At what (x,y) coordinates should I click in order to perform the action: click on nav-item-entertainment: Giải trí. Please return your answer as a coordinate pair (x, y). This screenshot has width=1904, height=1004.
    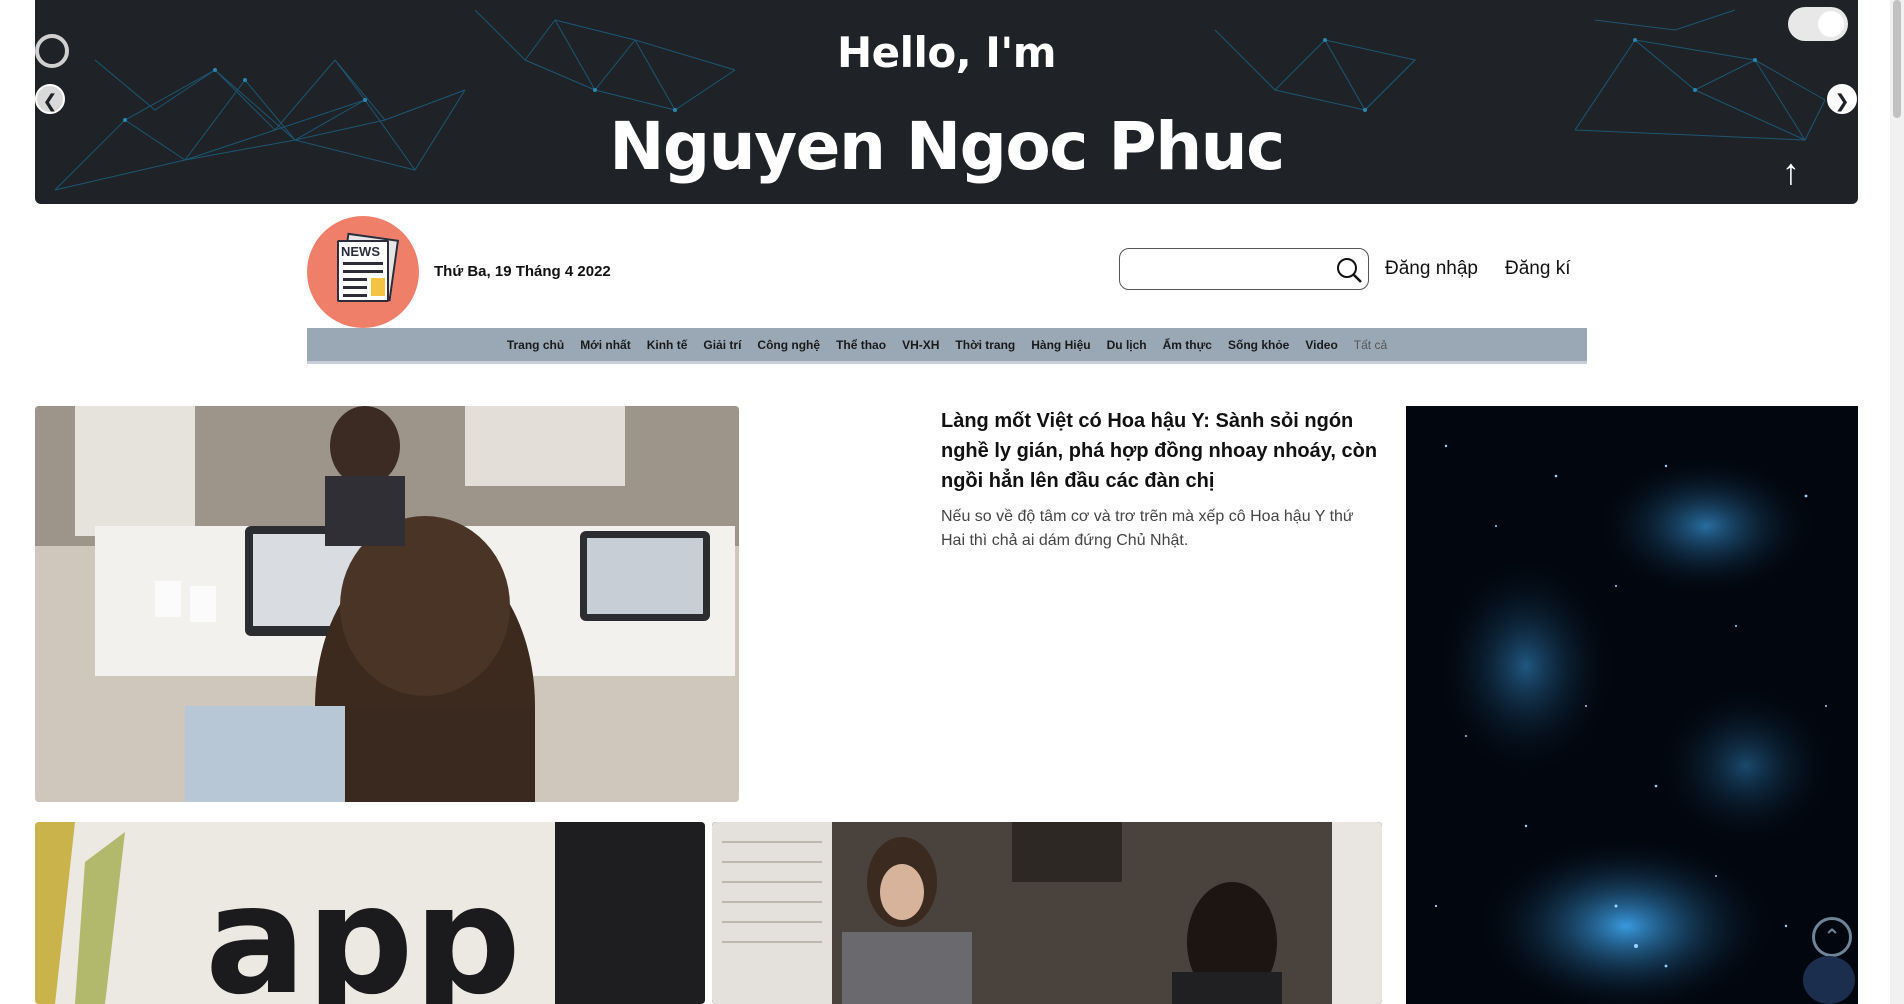
    Looking at the image, I should click on (722, 345).